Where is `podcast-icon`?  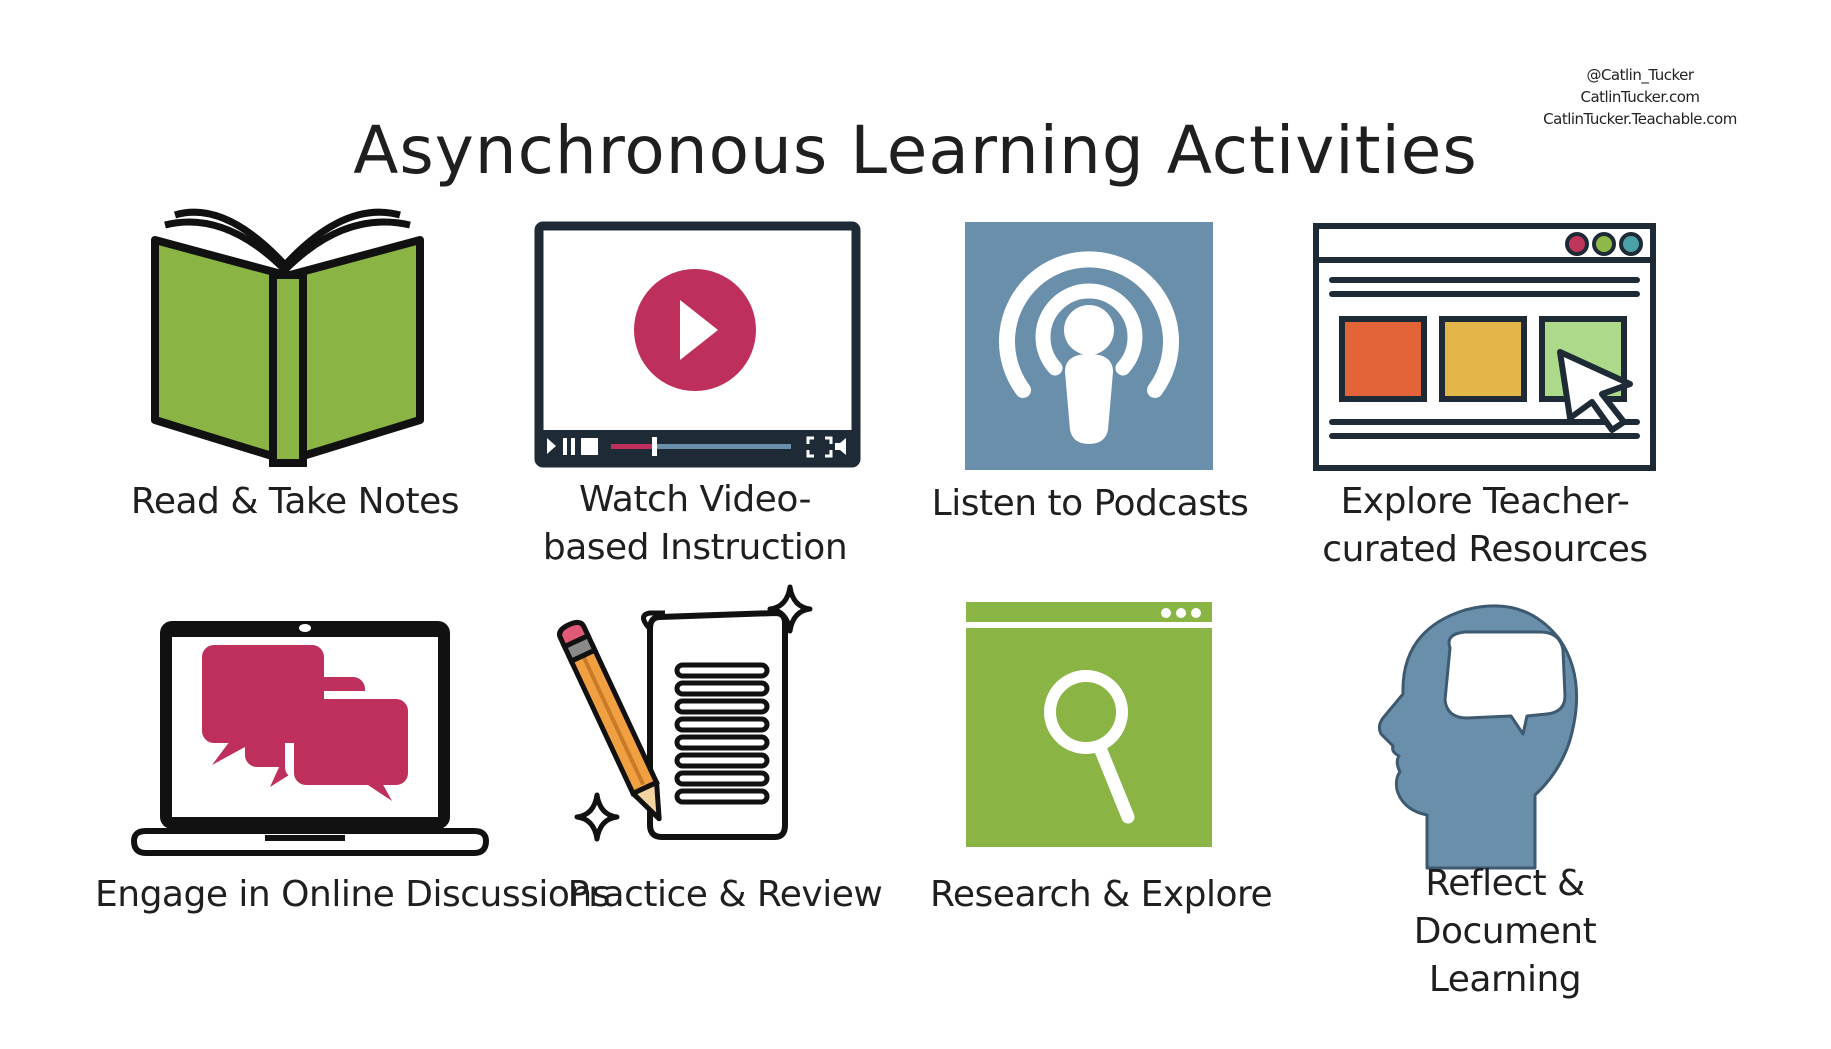 podcast-icon is located at coordinates (1089, 346).